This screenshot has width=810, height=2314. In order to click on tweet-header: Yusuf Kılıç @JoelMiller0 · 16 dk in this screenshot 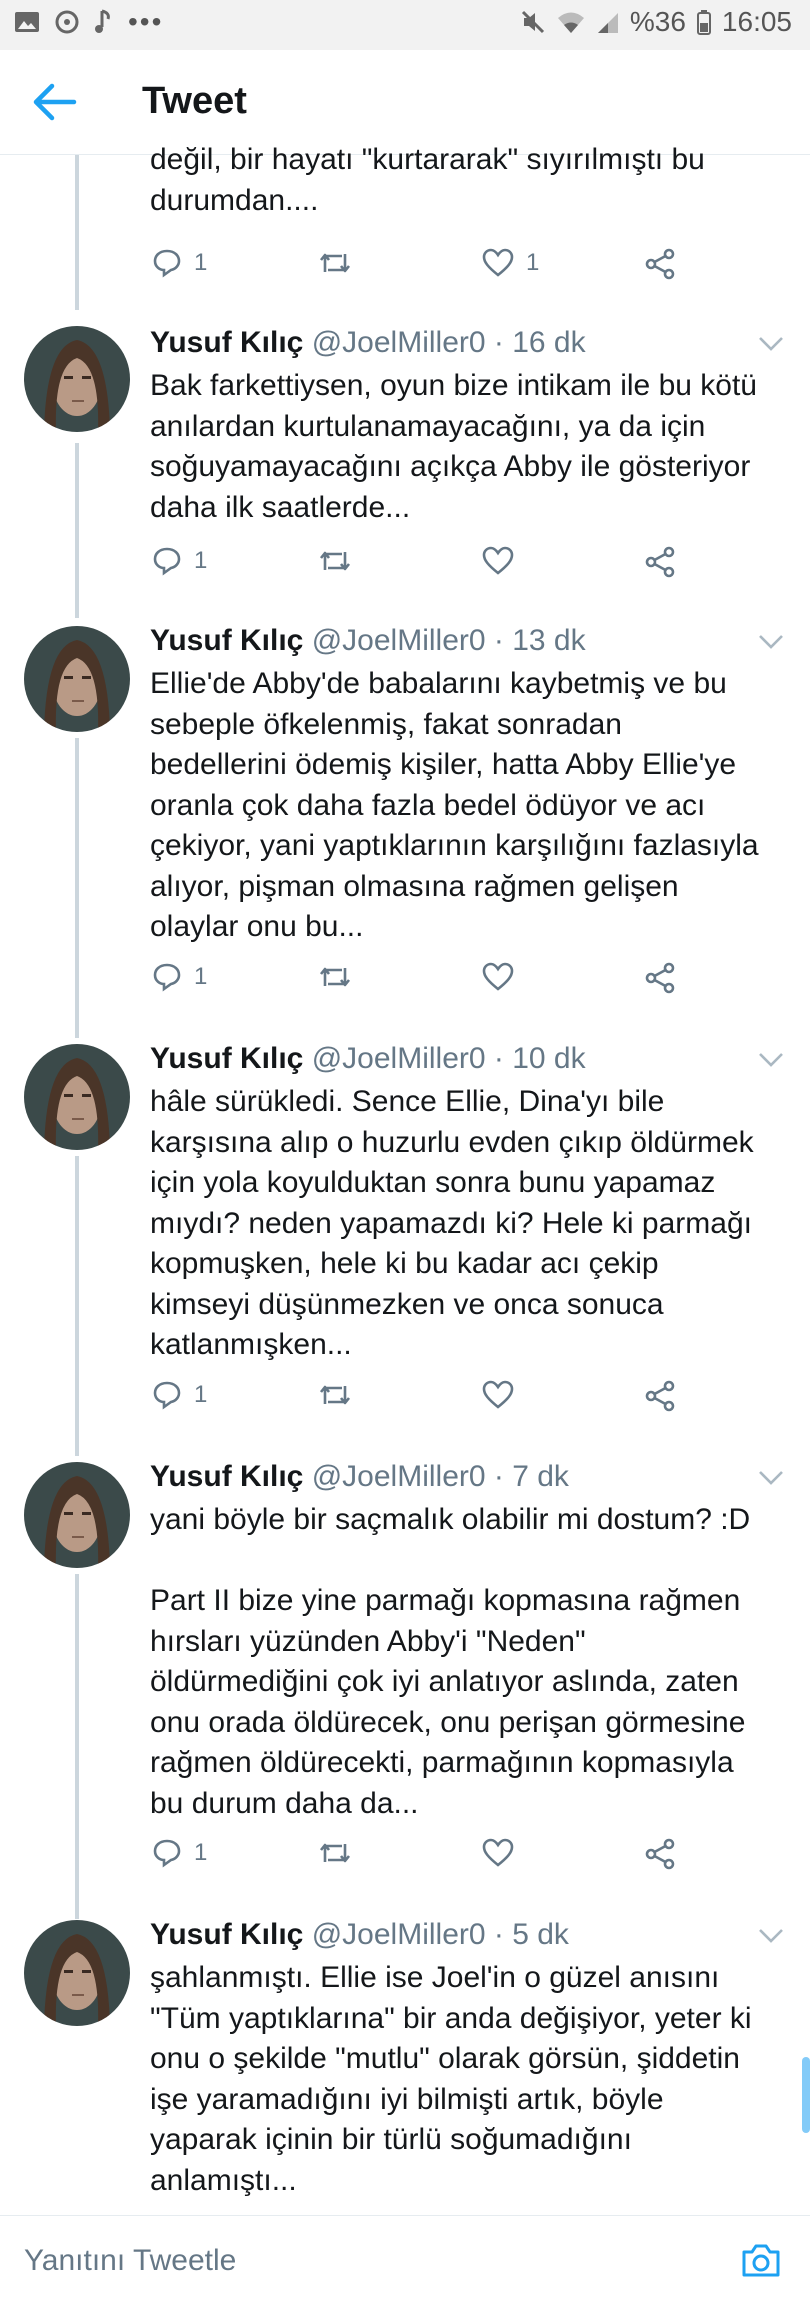, I will do `click(368, 343)`.